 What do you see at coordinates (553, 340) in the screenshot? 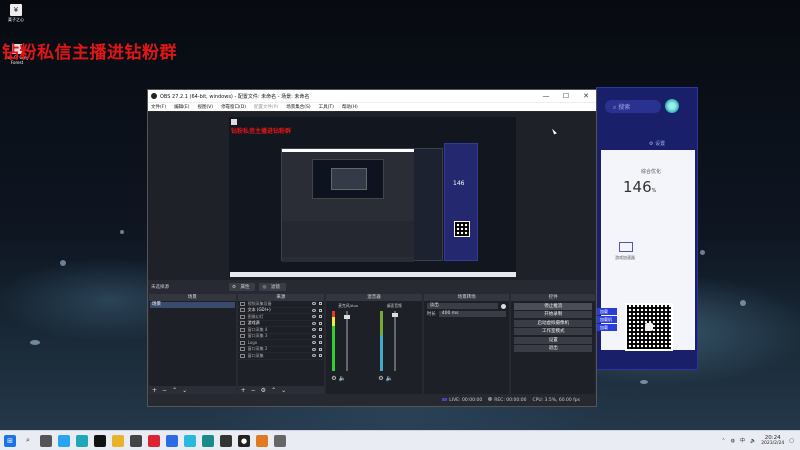
I see `settings-button: 设置` at bounding box center [553, 340].